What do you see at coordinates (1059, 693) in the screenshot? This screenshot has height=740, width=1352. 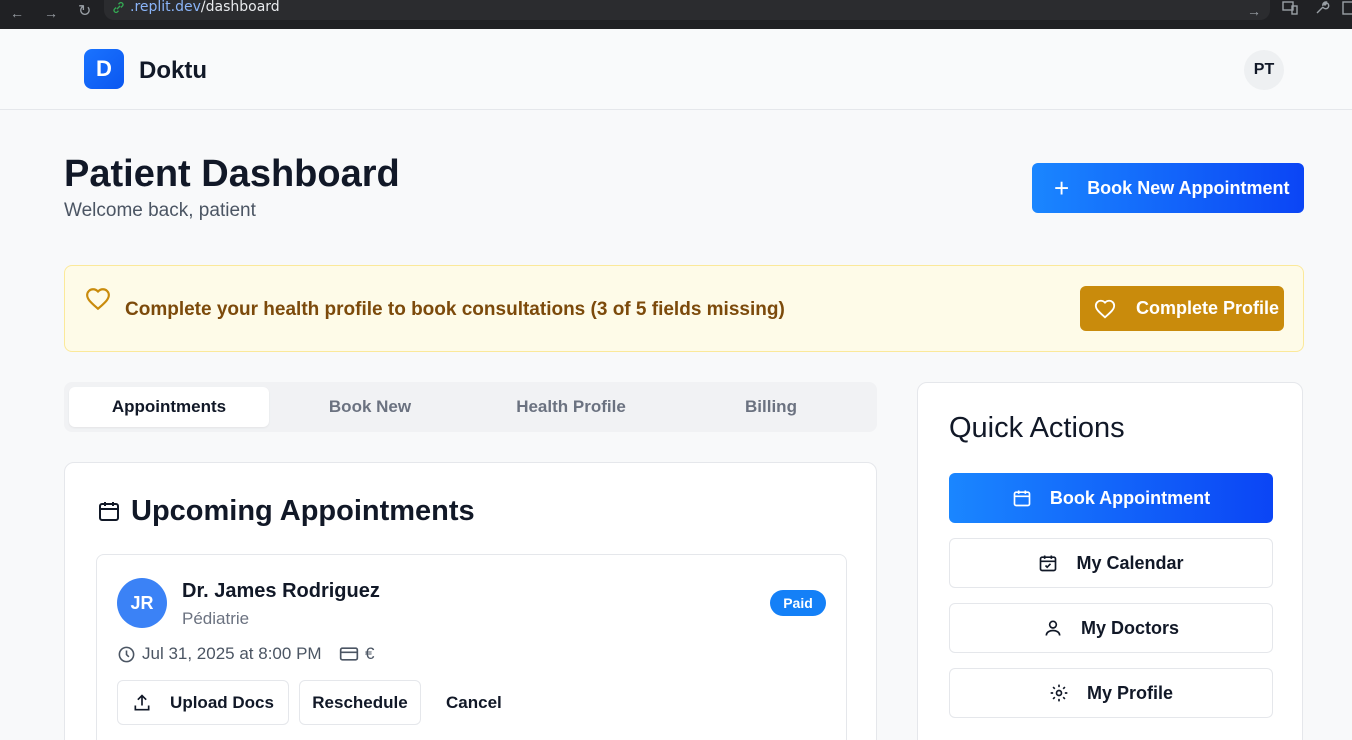 I see `gear-icon` at bounding box center [1059, 693].